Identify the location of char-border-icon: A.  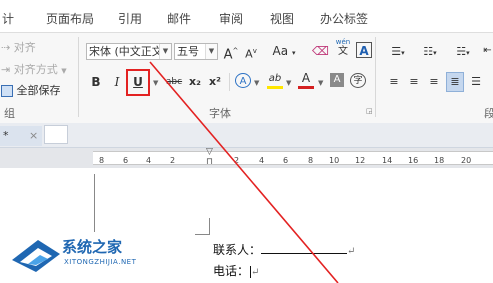
(364, 51).